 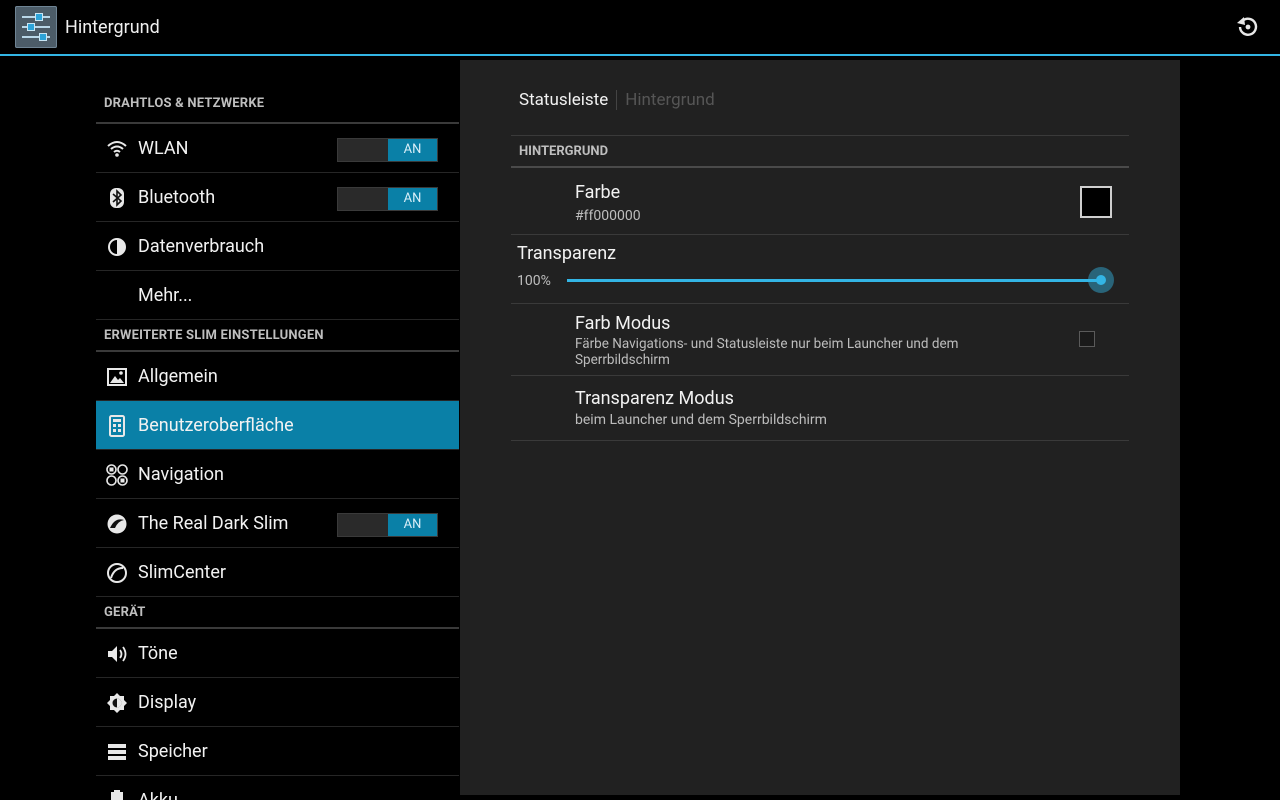 What do you see at coordinates (177, 197) in the screenshot?
I see `sidebar-item-label: Bluetooth` at bounding box center [177, 197].